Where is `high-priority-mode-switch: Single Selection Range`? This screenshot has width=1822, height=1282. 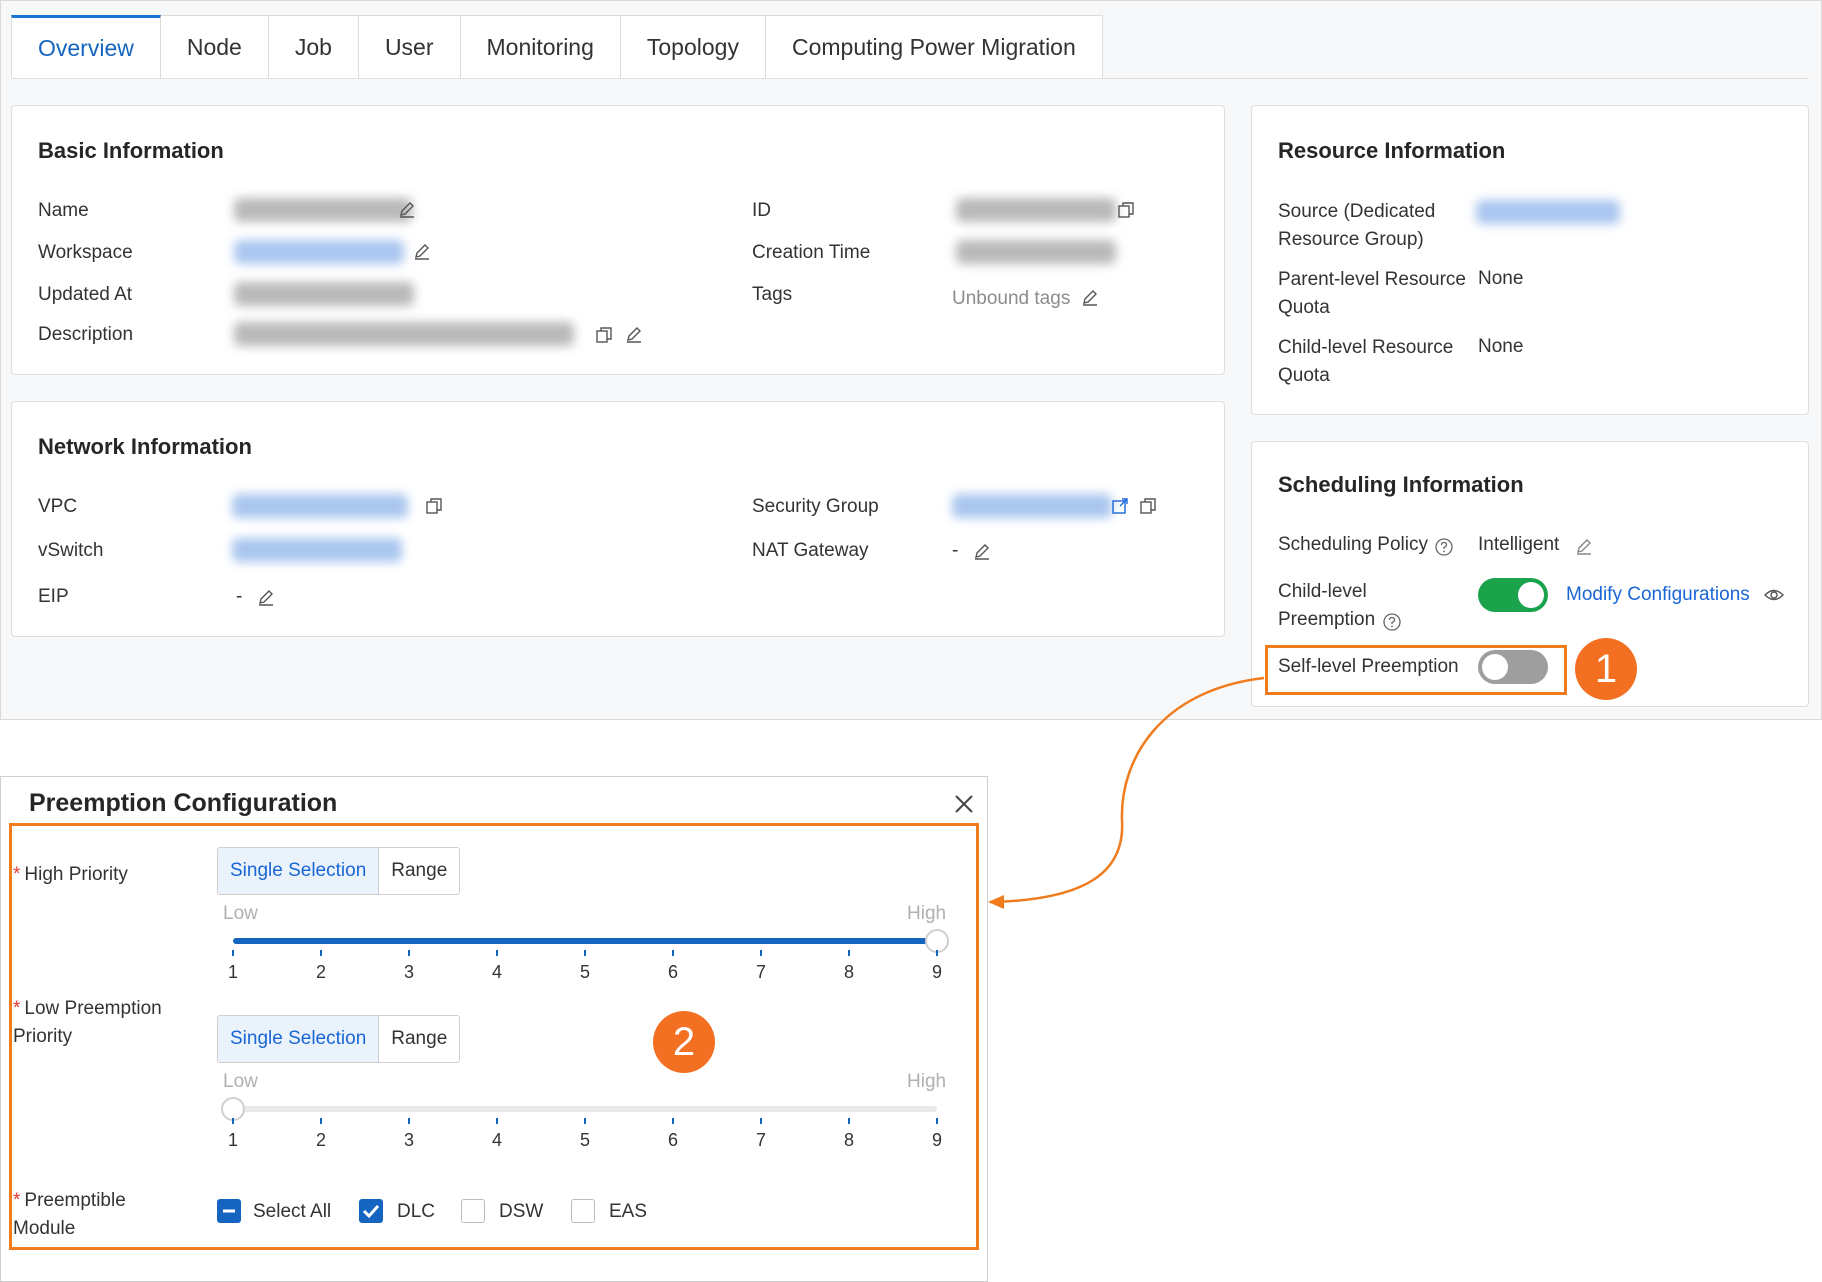 high-priority-mode-switch: Single Selection Range is located at coordinates (339, 871).